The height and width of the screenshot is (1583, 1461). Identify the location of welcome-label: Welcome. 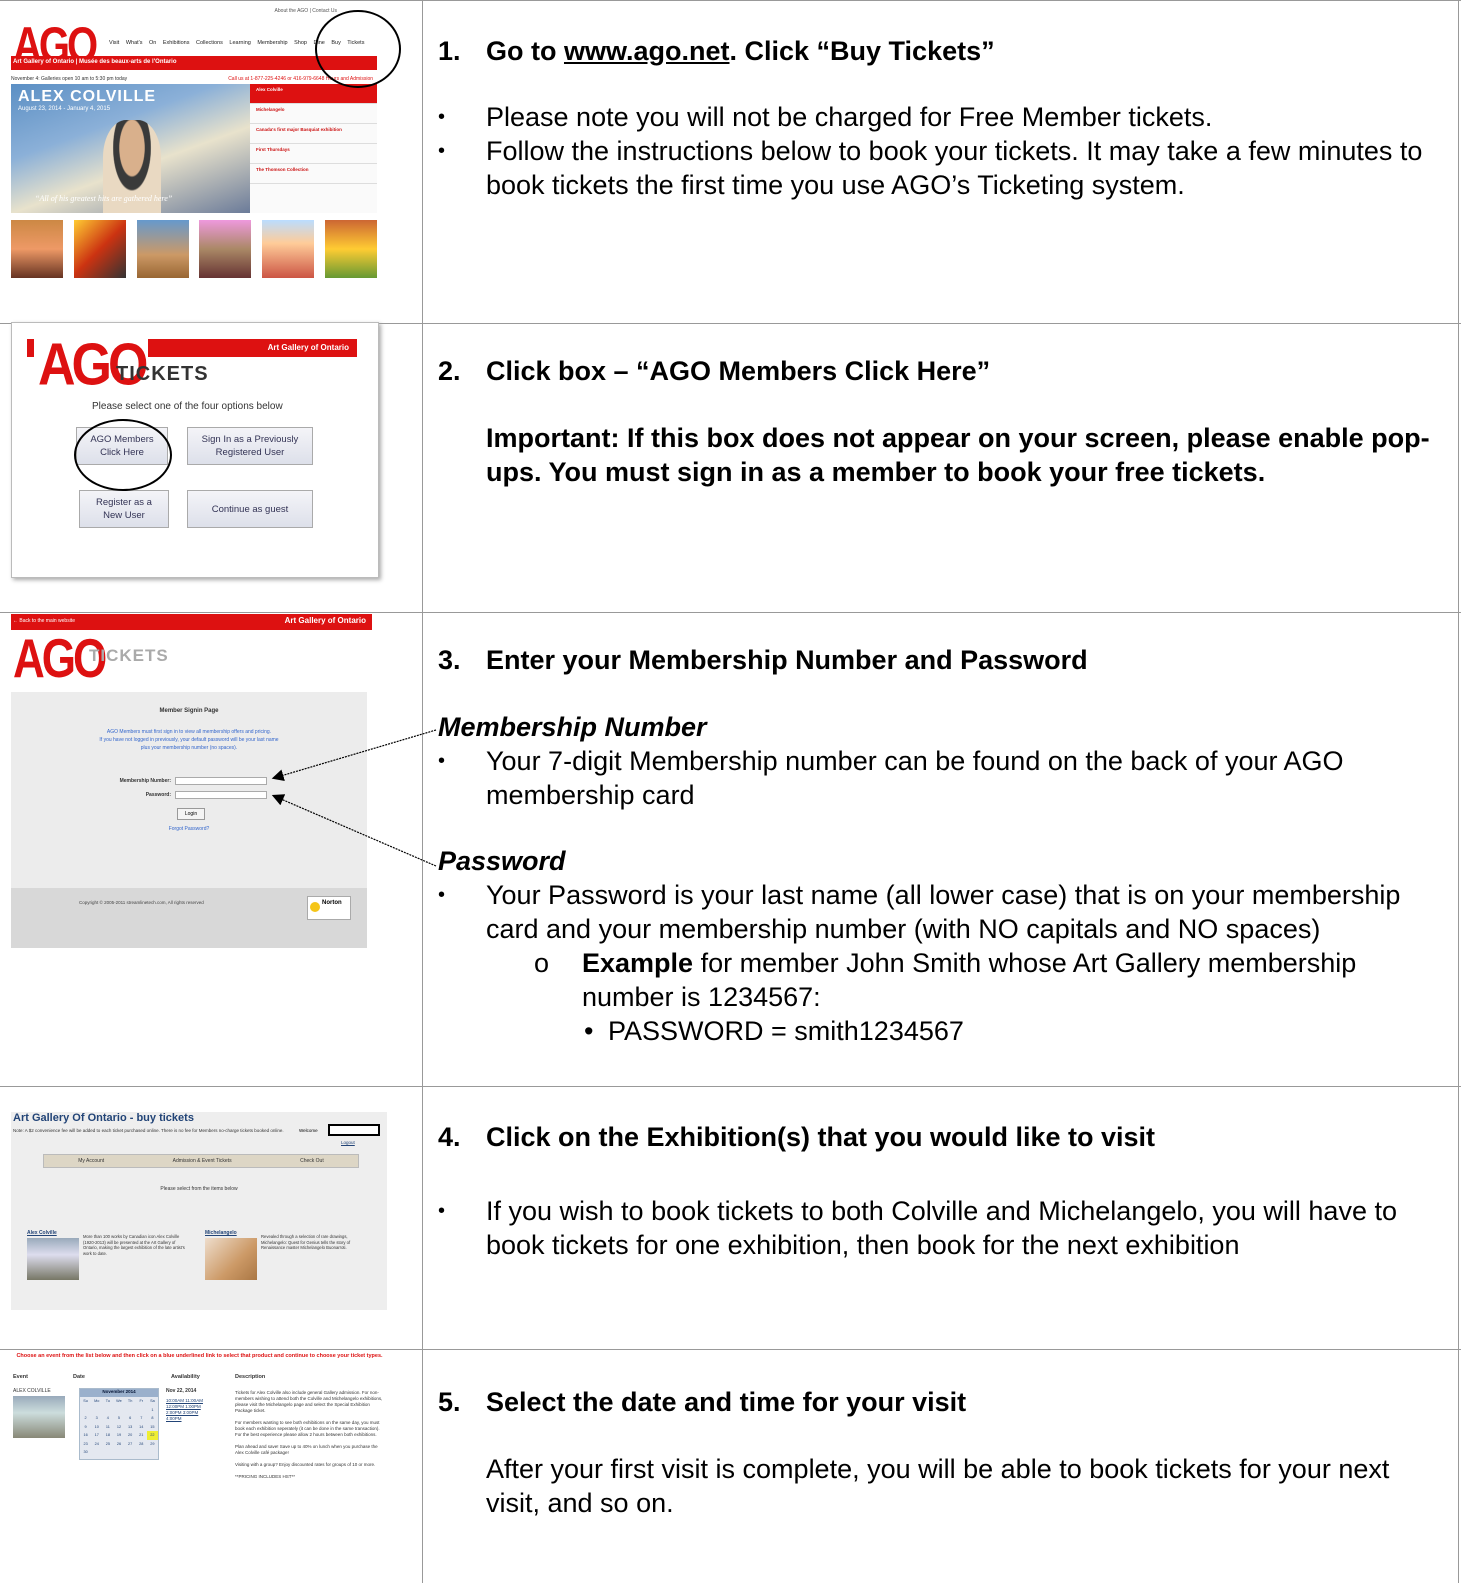
(308, 1130).